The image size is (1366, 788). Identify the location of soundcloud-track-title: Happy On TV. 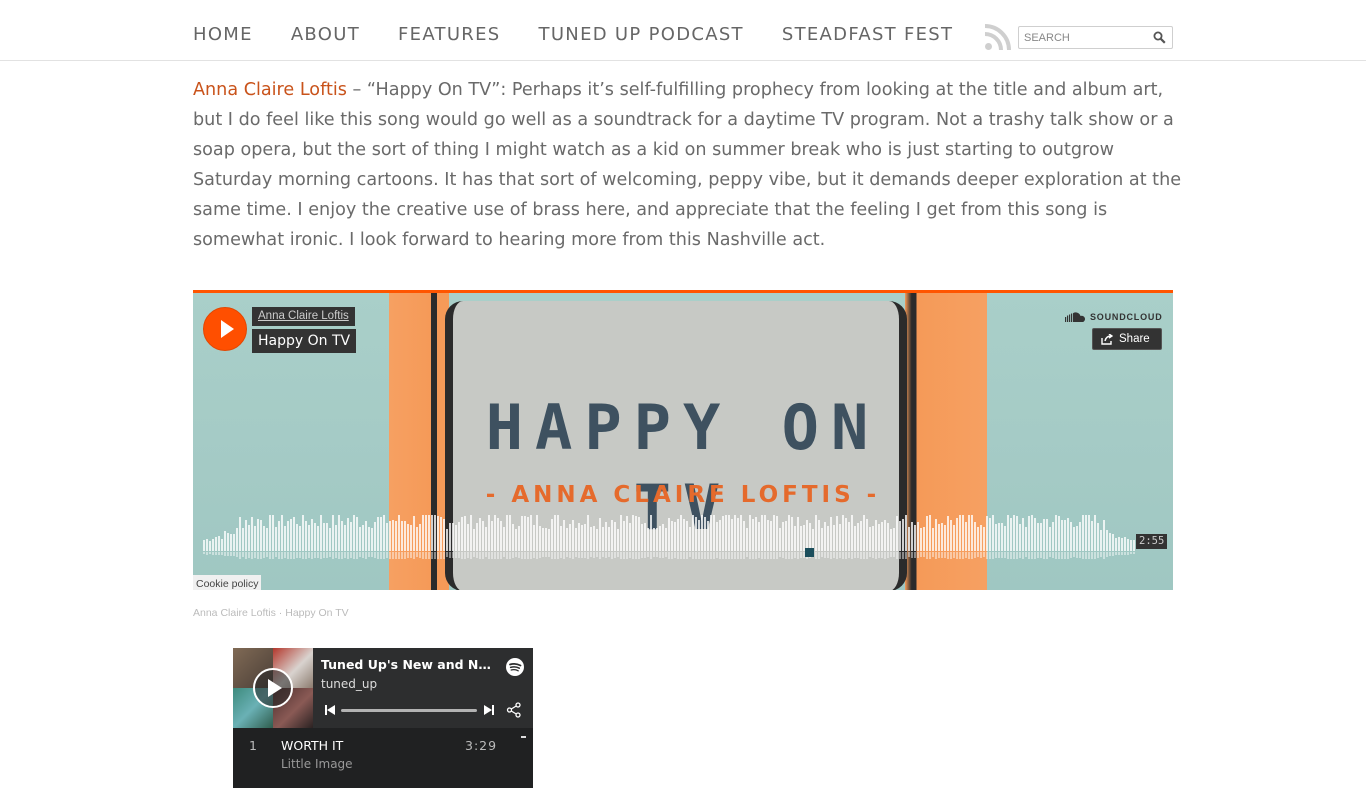
(304, 341).